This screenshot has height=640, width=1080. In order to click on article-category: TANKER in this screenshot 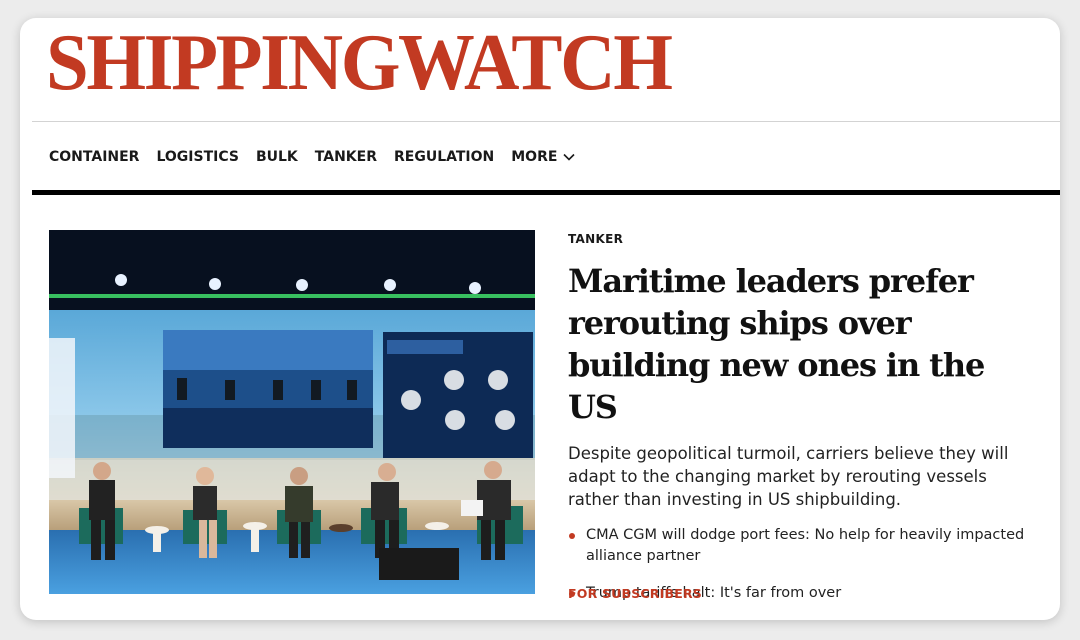, I will do `click(595, 239)`.